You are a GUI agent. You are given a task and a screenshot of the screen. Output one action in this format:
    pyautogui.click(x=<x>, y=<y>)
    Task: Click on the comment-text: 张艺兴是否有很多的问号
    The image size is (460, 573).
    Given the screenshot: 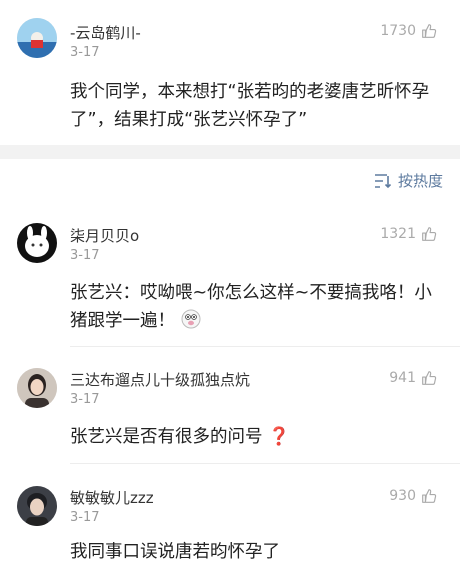 What is the action you would take?
    pyautogui.click(x=166, y=437)
    